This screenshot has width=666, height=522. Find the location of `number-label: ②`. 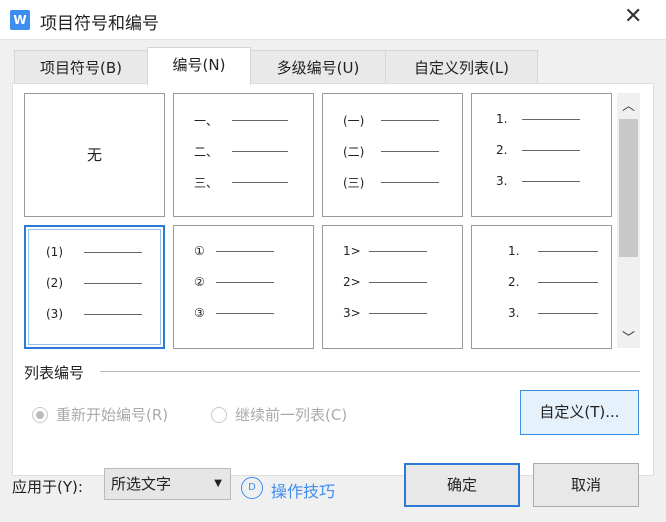

number-label: ② is located at coordinates (199, 282).